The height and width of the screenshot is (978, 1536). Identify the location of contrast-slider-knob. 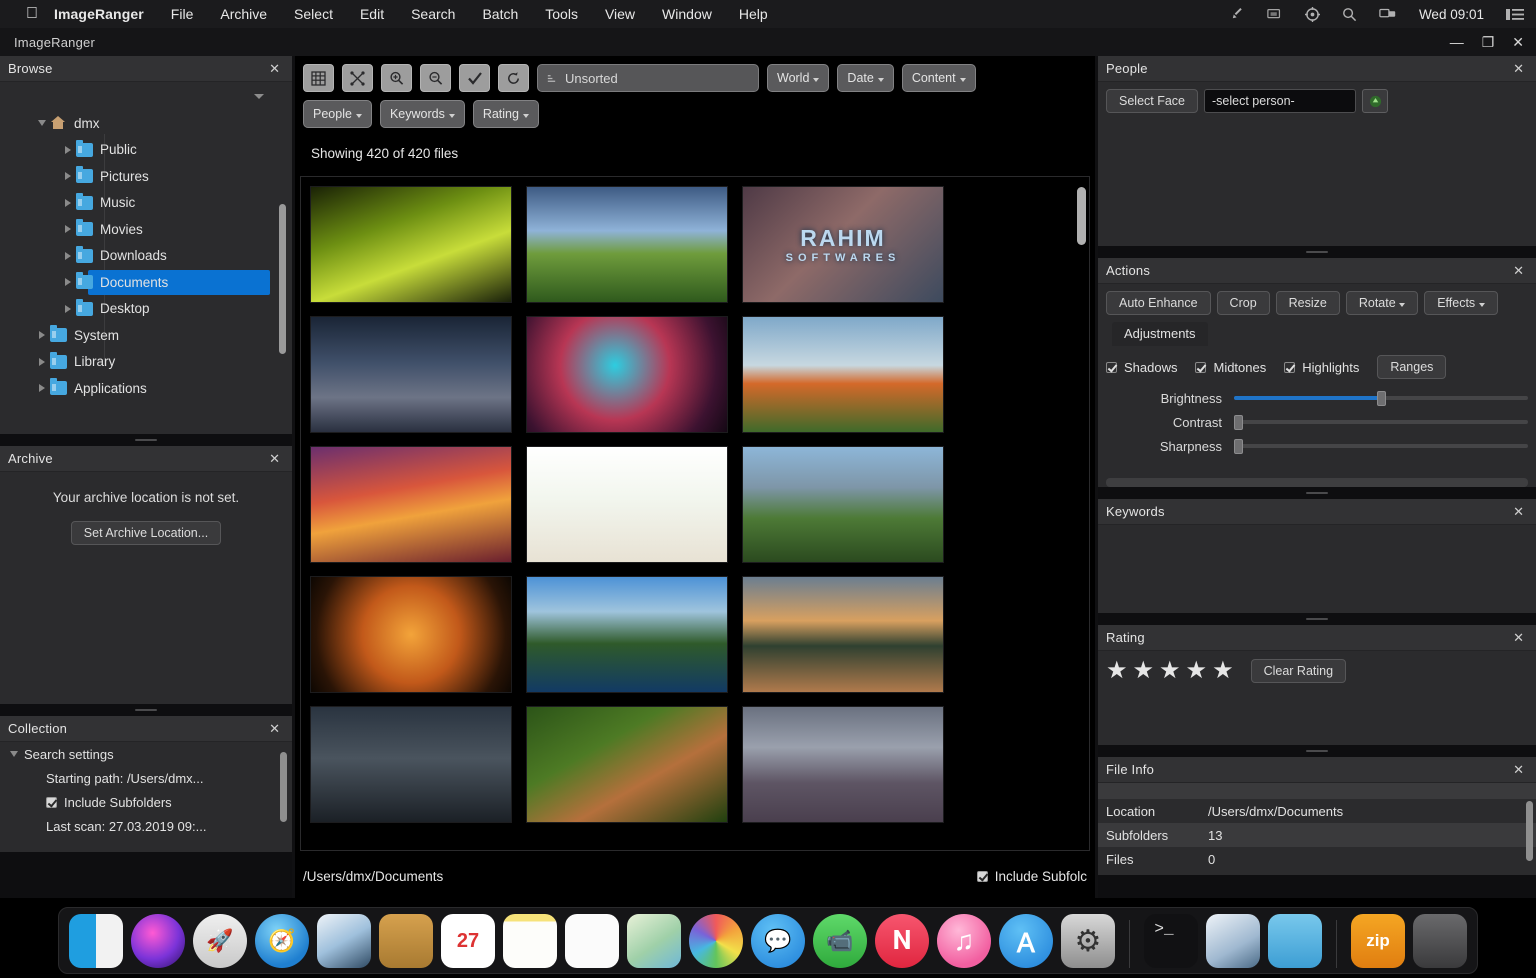
(1238, 422).